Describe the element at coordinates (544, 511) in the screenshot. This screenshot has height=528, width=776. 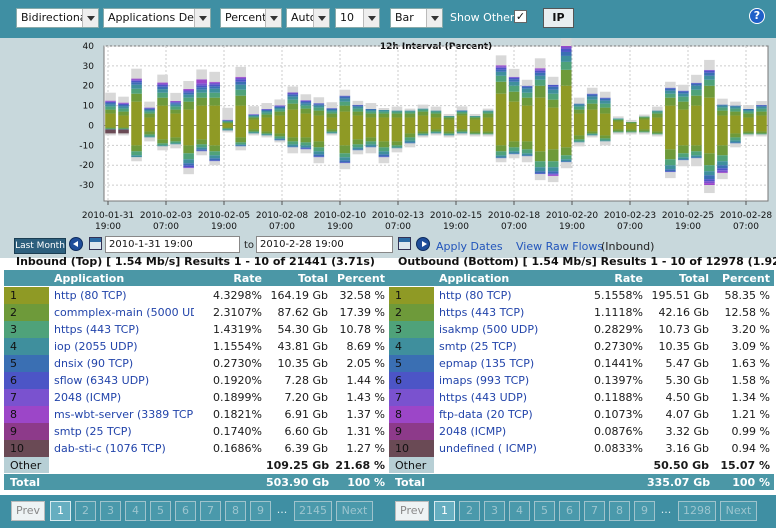
I see `outbound-page-5-button: 5` at that location.